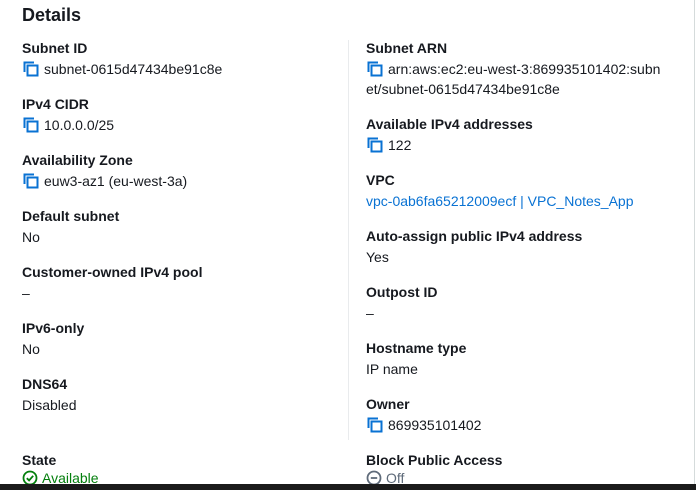  I want to click on vpc-link: vpc-0ab6fa65212009ecf | VPC_Notes_App, so click(500, 201).